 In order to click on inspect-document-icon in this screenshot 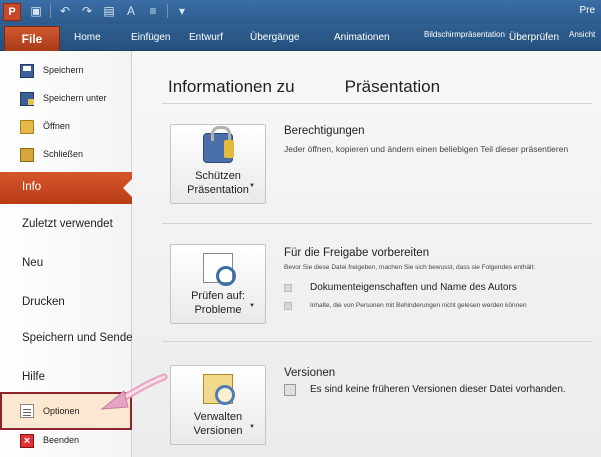, I will do `click(219, 269)`.